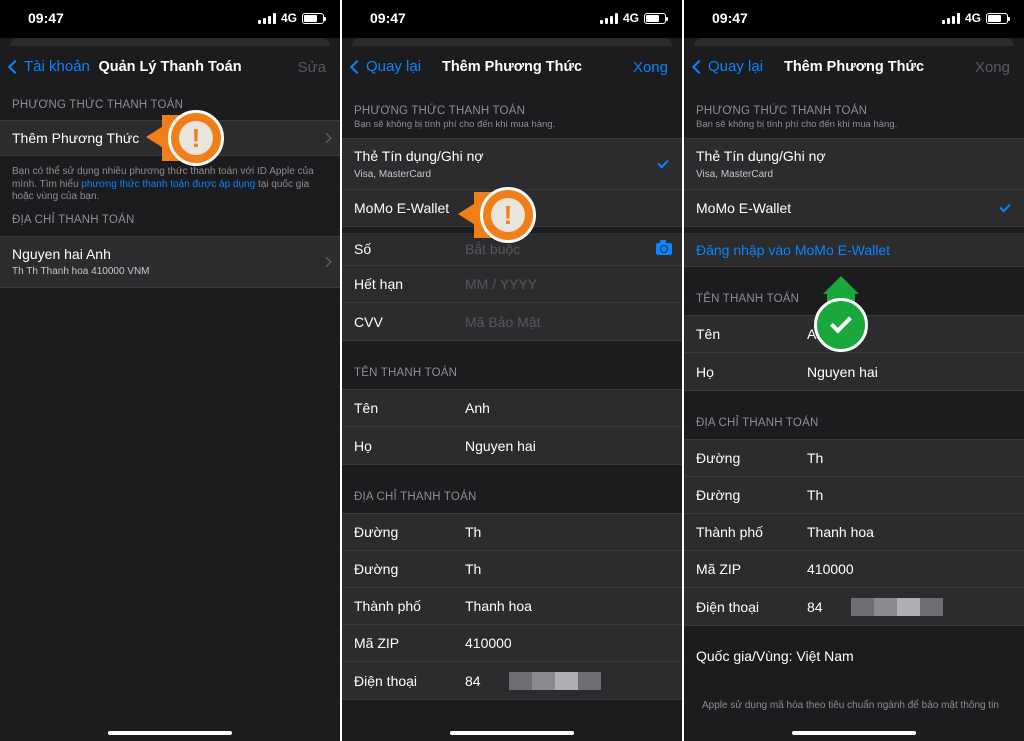 The width and height of the screenshot is (1024, 741). What do you see at coordinates (406, 373) in the screenshot?
I see `section-header-name: TÊN THANH TOÁN` at bounding box center [406, 373].